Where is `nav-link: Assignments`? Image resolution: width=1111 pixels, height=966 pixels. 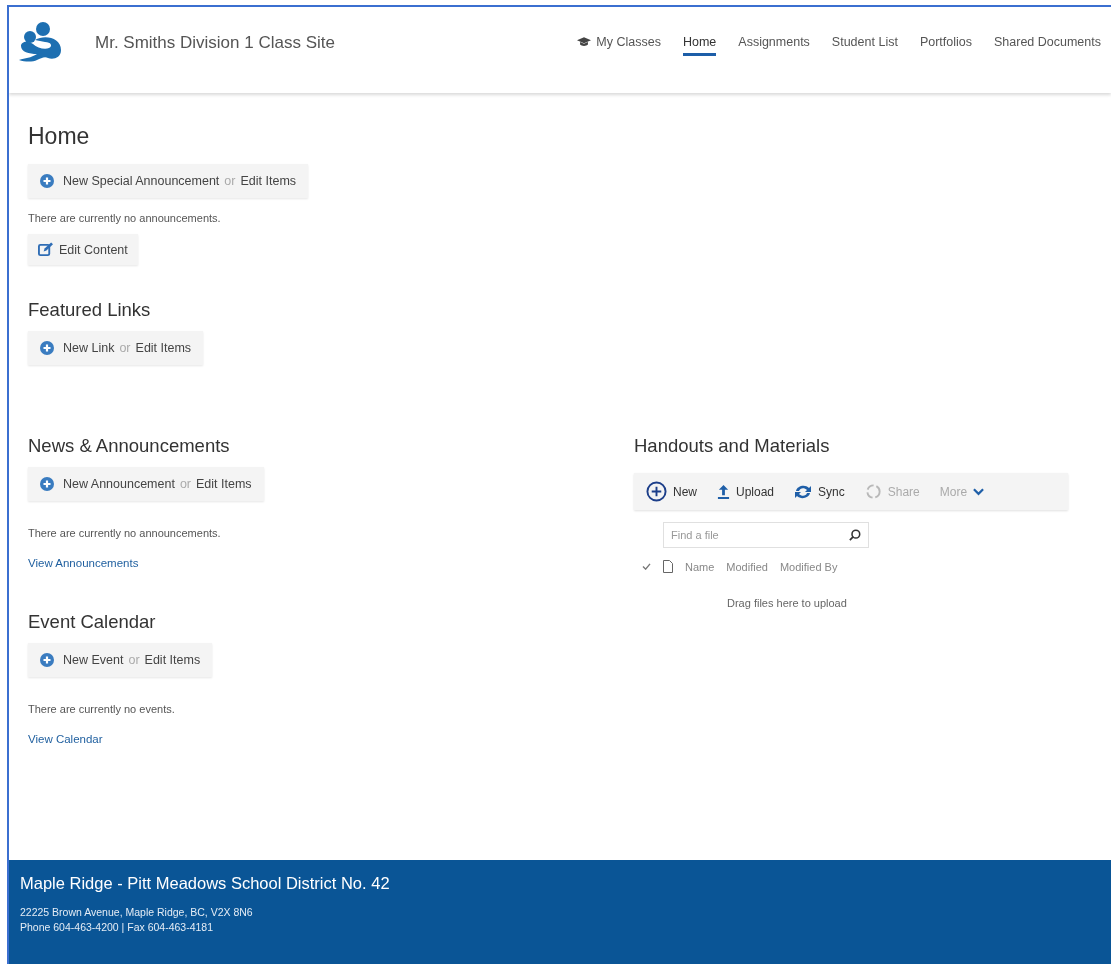
nav-link: Assignments is located at coordinates (774, 43).